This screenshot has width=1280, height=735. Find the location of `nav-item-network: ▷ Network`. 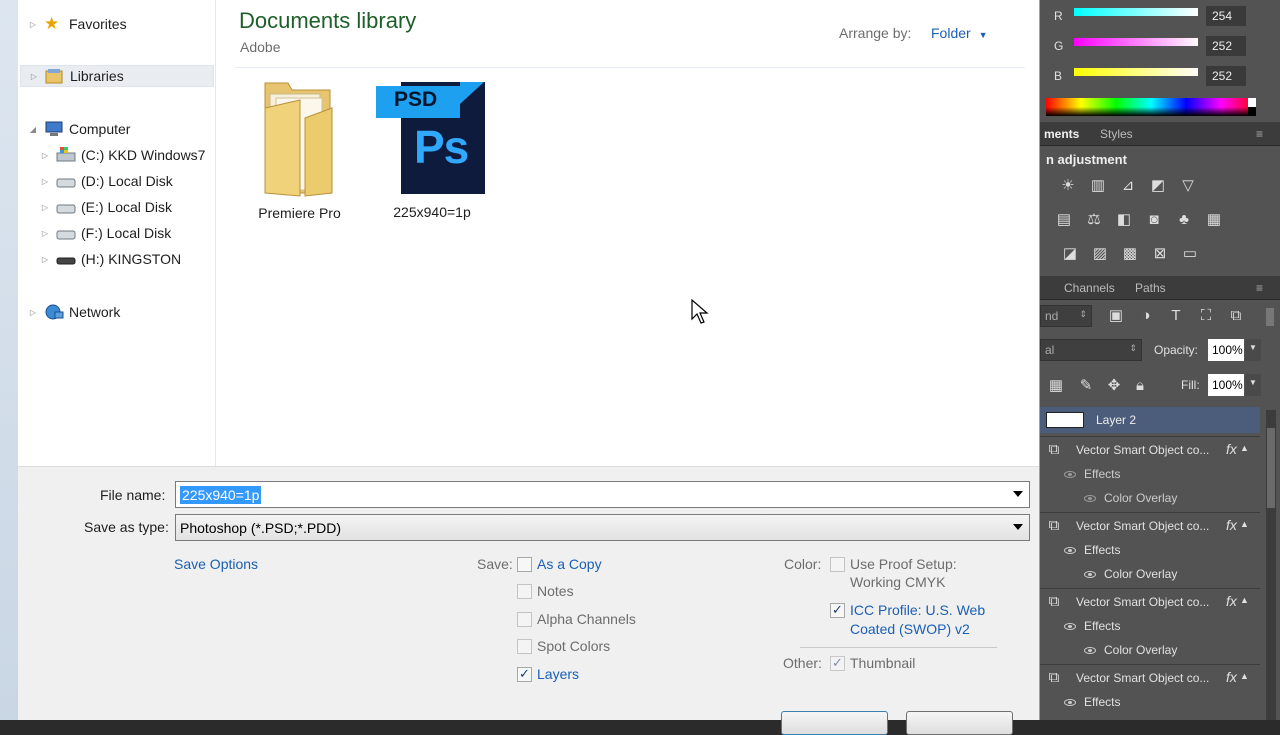

nav-item-network: ▷ Network is located at coordinates (74, 312).